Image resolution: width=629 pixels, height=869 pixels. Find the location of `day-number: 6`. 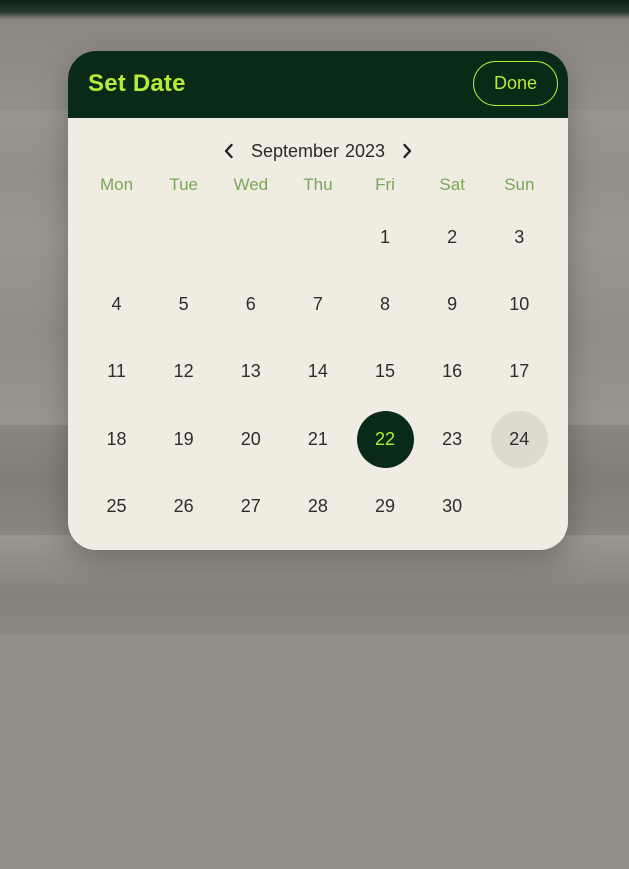

day-number: 6 is located at coordinates (250, 304).